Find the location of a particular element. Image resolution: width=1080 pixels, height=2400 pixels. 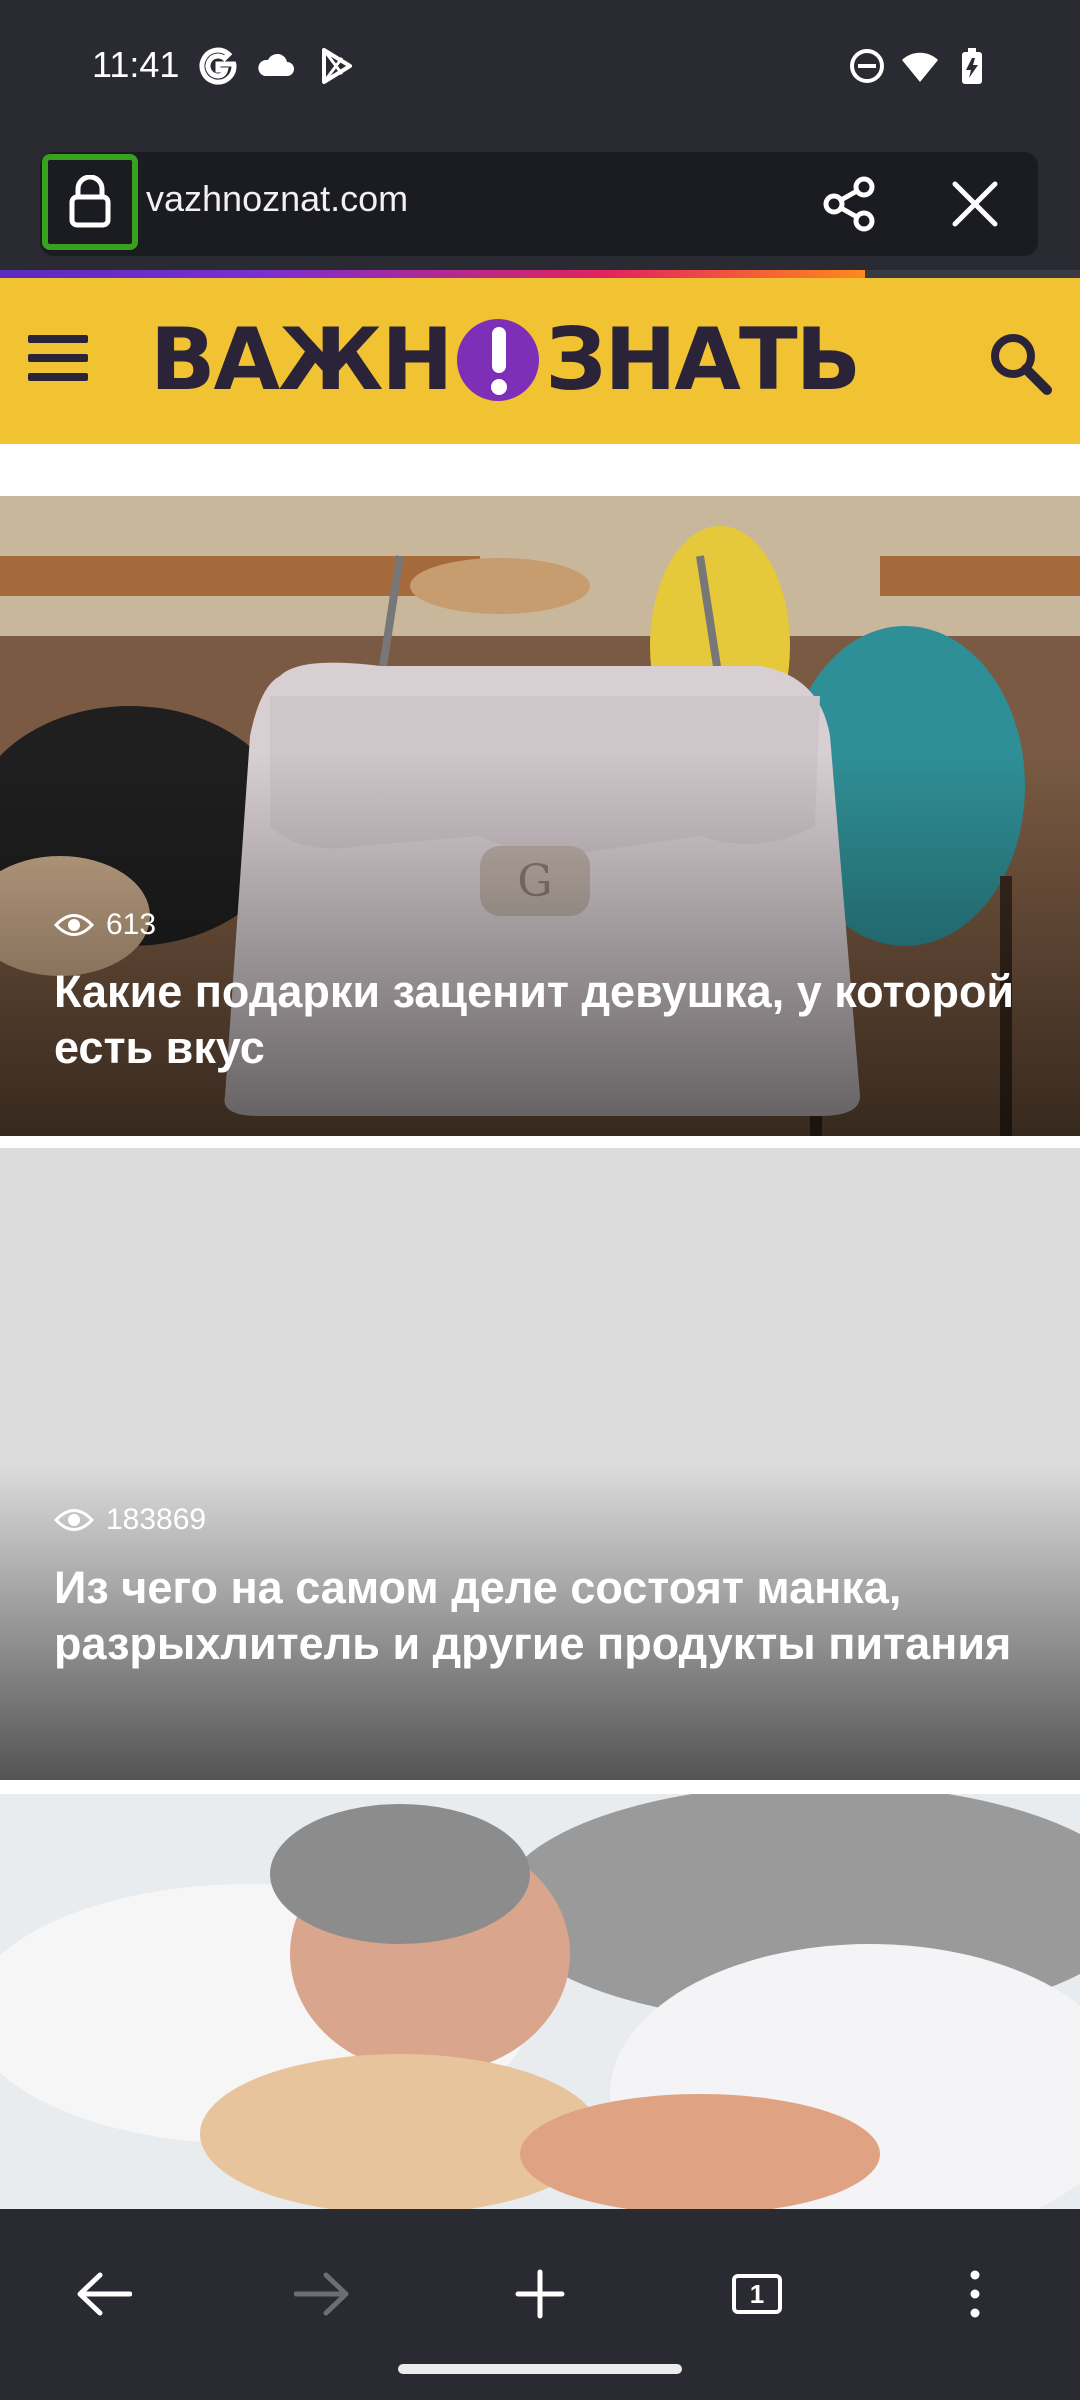

site-logo: ВАЖН ЗНАТЬ is located at coordinates (545, 360).